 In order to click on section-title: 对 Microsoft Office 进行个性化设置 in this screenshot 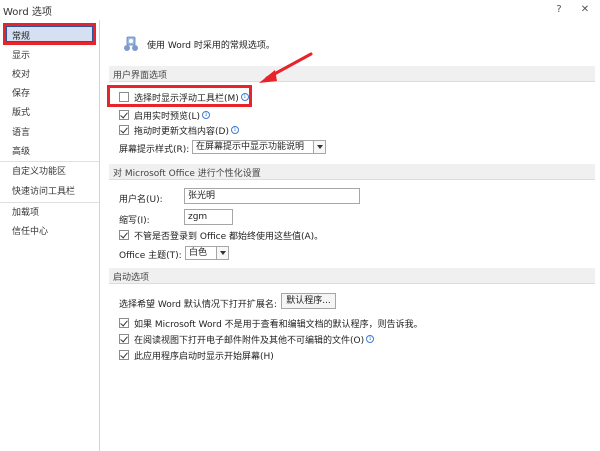, I will do `click(187, 174)`.